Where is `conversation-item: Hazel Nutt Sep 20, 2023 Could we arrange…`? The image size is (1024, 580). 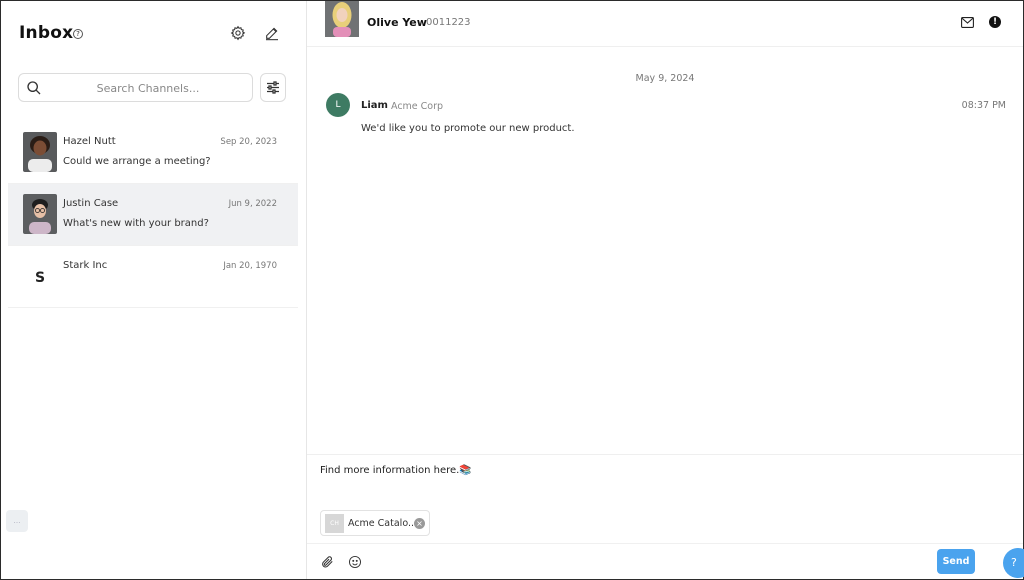 conversation-item: Hazel Nutt Sep 20, 2023 Could we arrange… is located at coordinates (153, 153).